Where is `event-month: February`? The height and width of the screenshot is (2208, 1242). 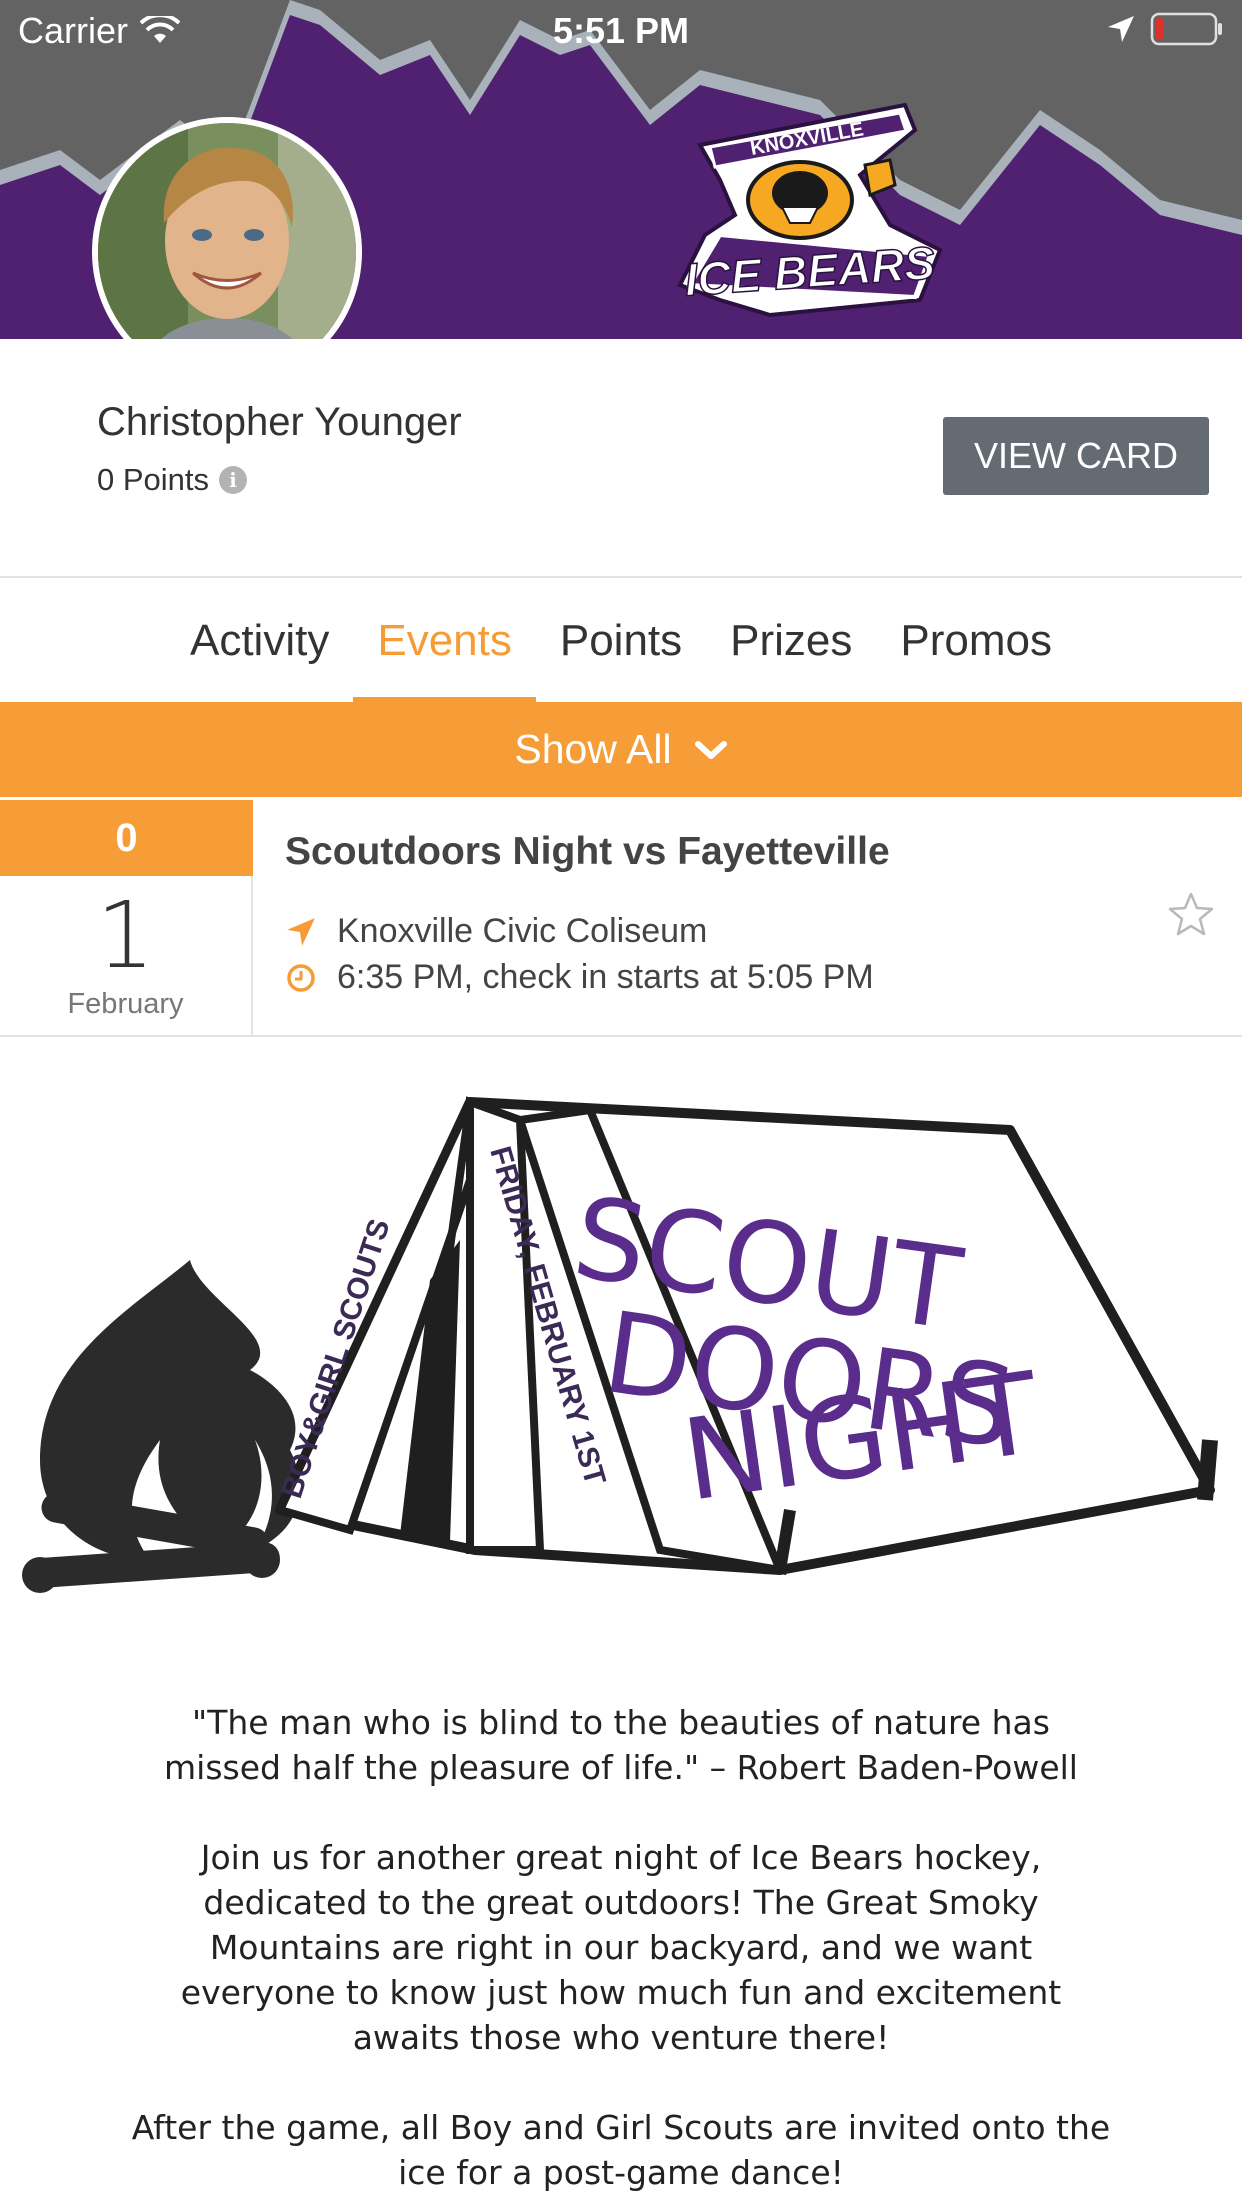 event-month: February is located at coordinates (125, 1004).